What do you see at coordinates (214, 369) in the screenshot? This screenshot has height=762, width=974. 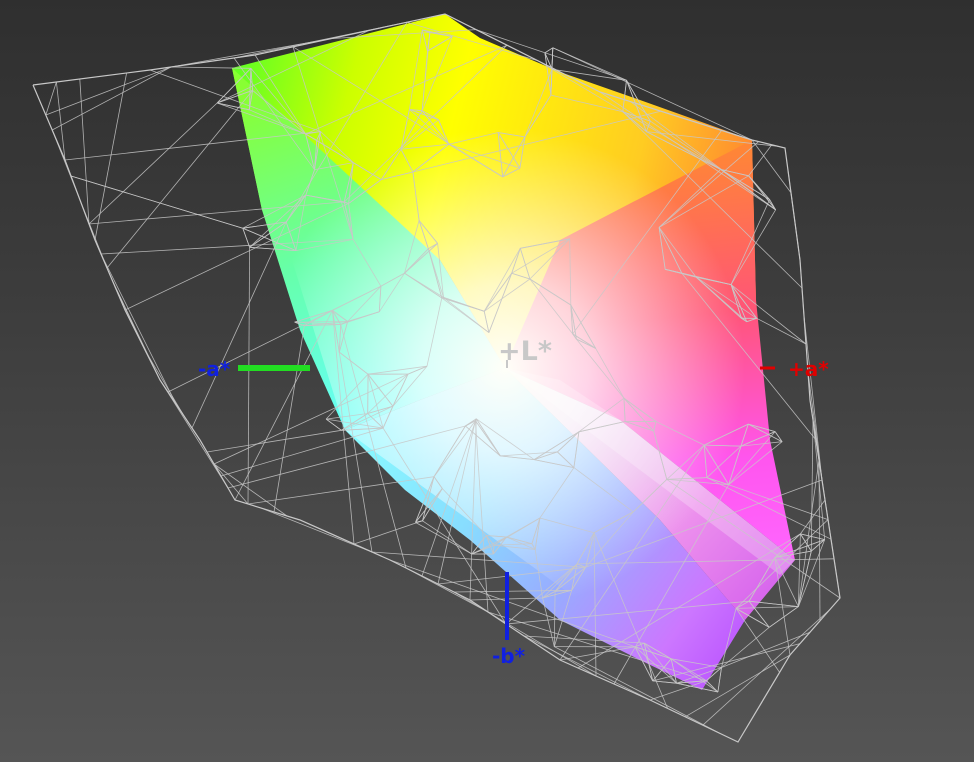 I see `a-neg-axis-label: -a*` at bounding box center [214, 369].